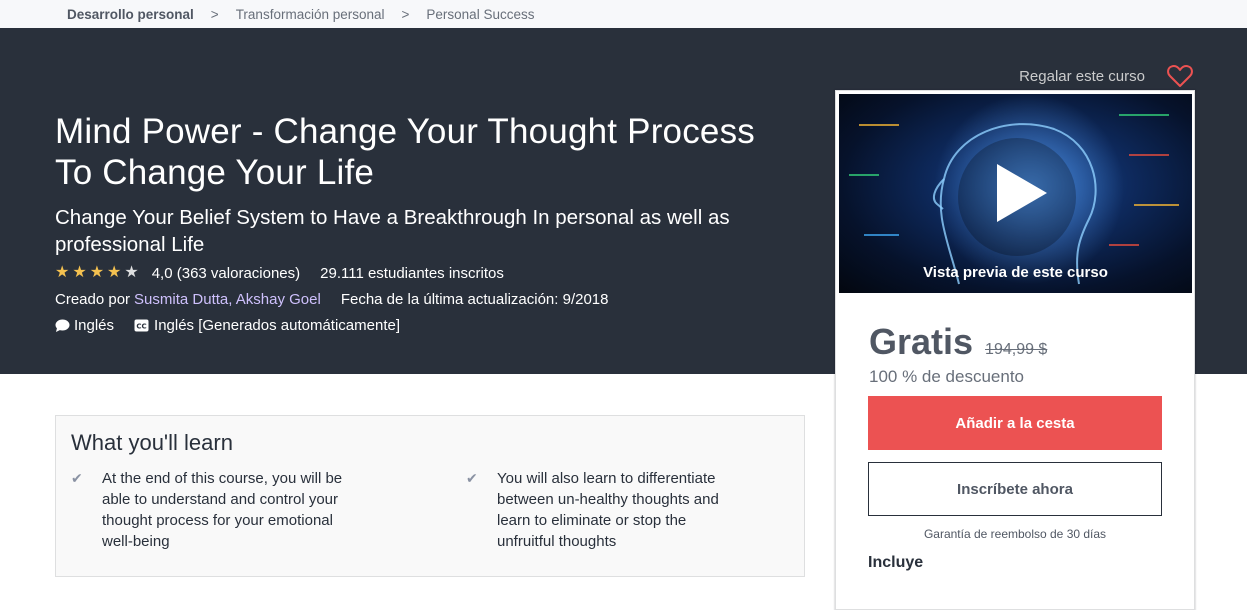 This screenshot has width=1247, height=610. I want to click on breadcrumb-item-personal-transformation: Transformación personal, so click(310, 14).